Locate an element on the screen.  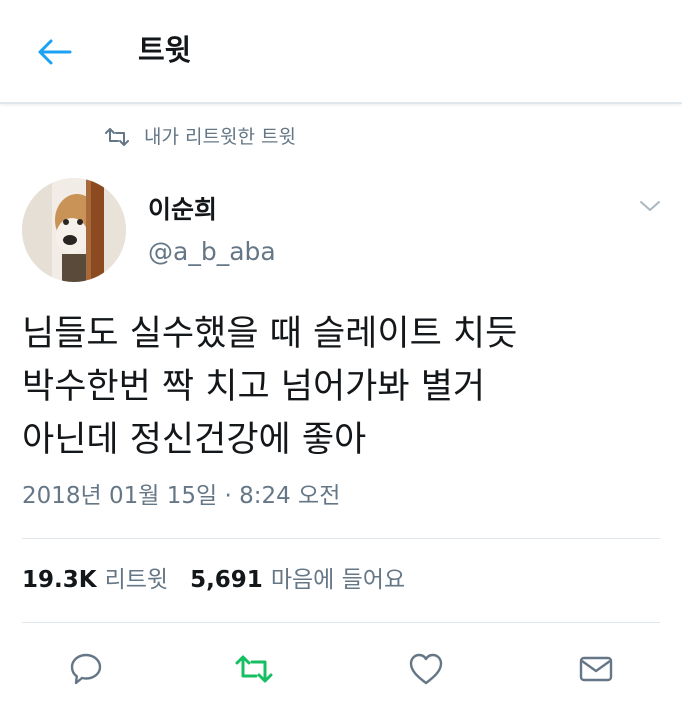
avatar is located at coordinates (74, 230).